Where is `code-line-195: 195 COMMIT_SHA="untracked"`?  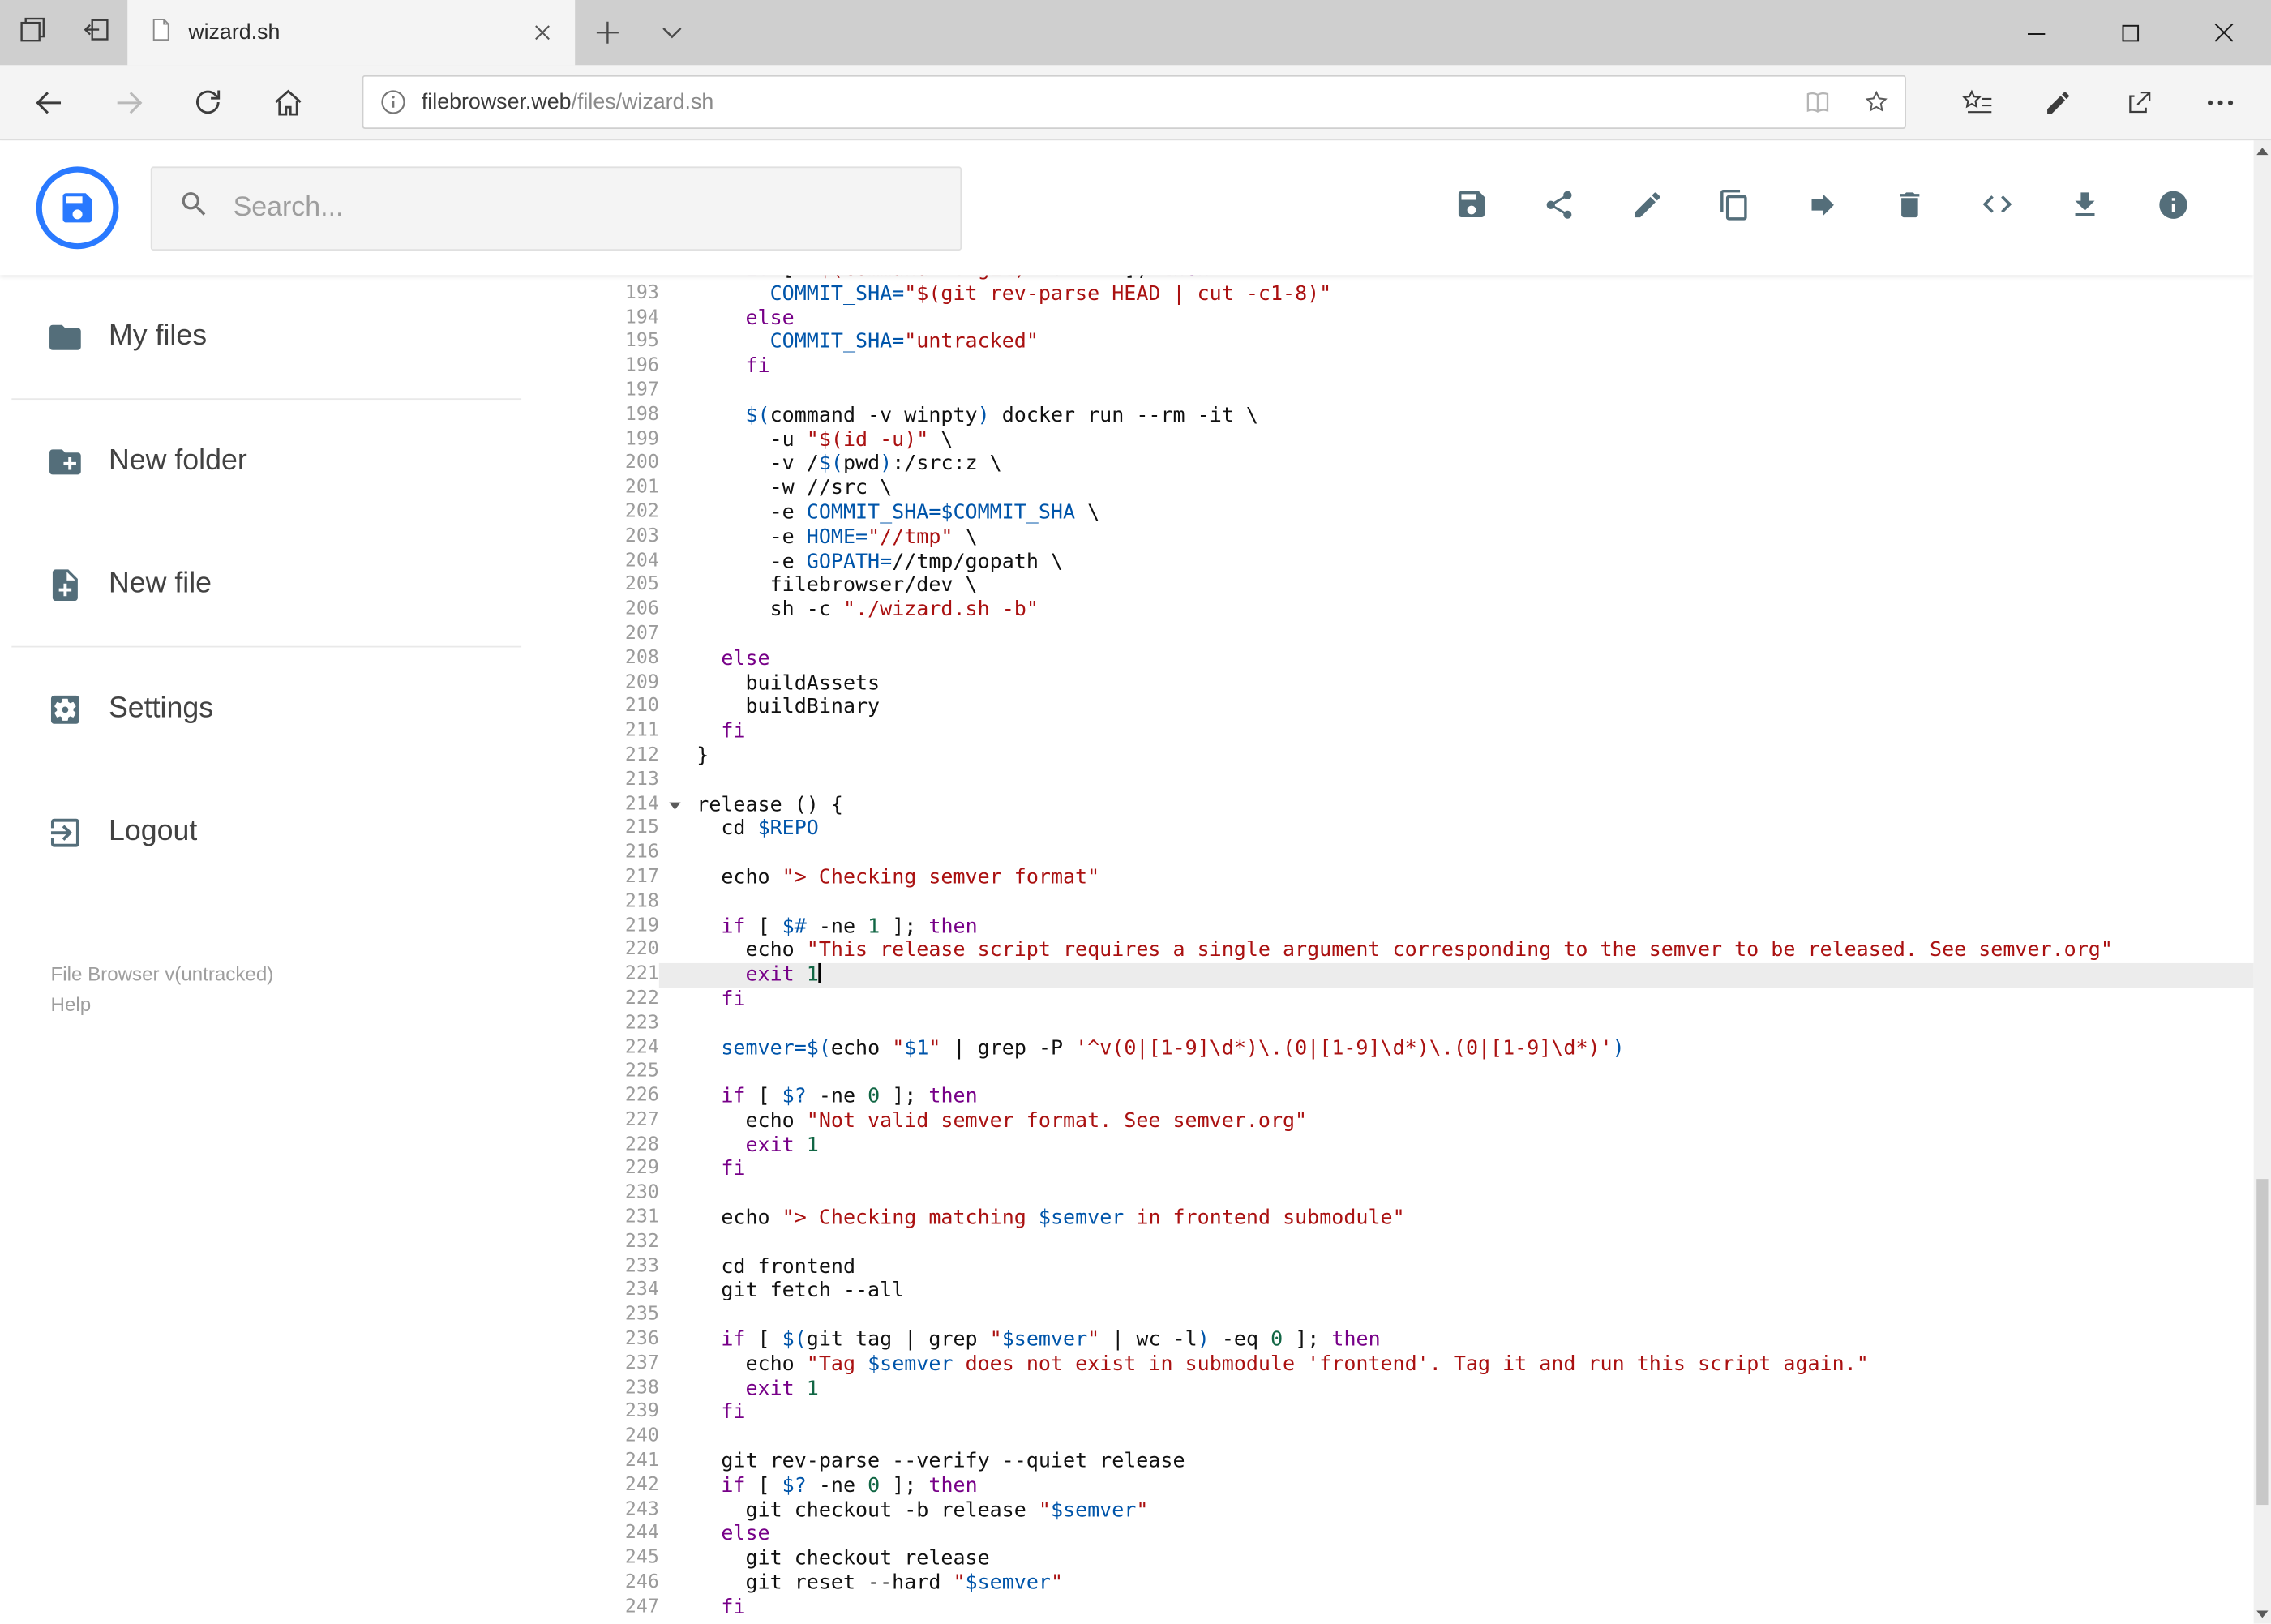 code-line-195: 195 COMMIT_SHA="untracked" is located at coordinates (1417, 343).